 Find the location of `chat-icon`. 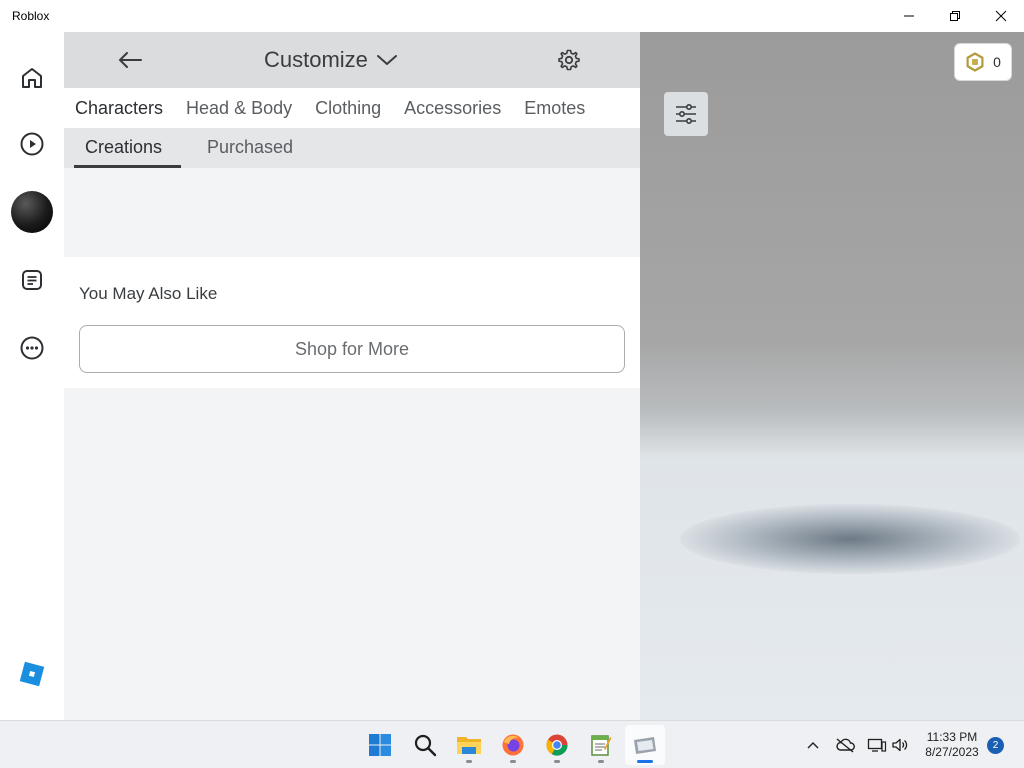

chat-icon is located at coordinates (32, 280).